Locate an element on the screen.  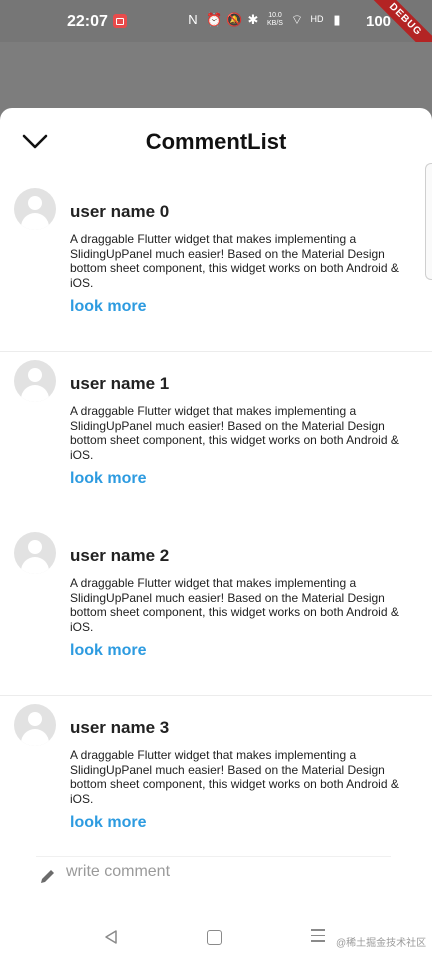
battery-level: 100 is located at coordinates (379, 21).